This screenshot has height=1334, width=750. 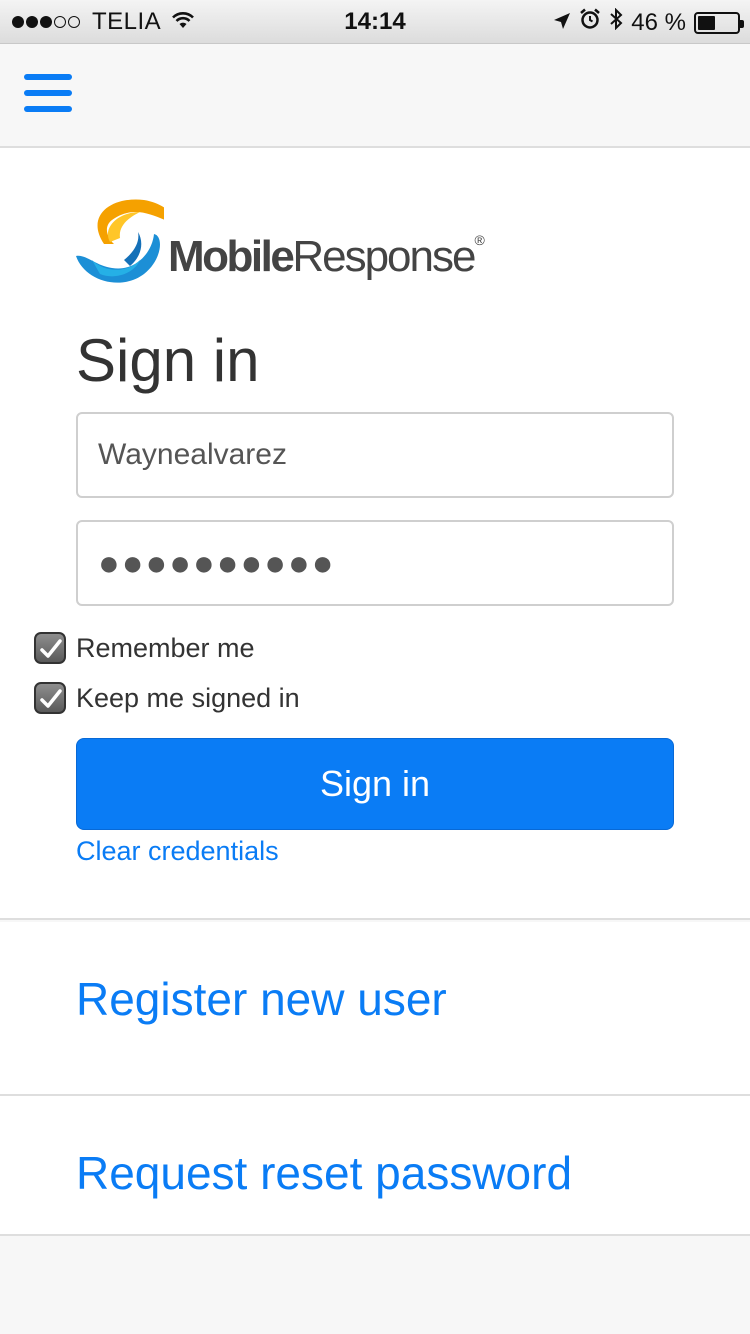 I want to click on register-section: Register new user, so click(x=375, y=1009).